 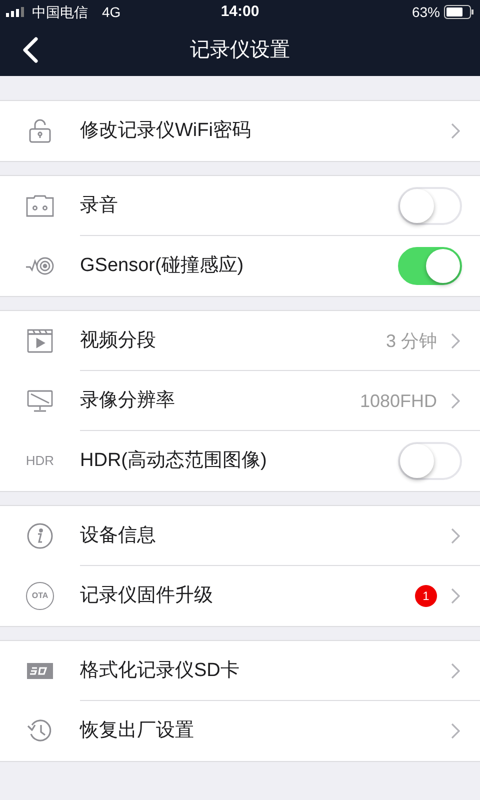 I want to click on hdr-icon: HDR, so click(x=40, y=461).